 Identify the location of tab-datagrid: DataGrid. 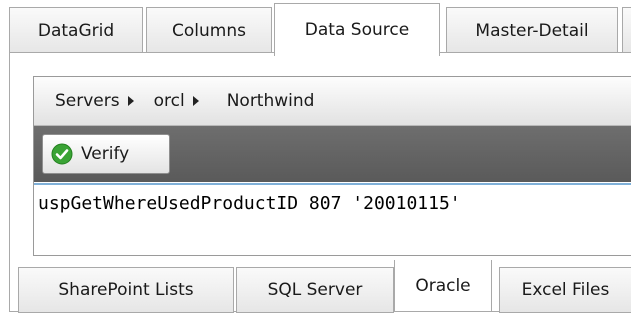
(76, 30).